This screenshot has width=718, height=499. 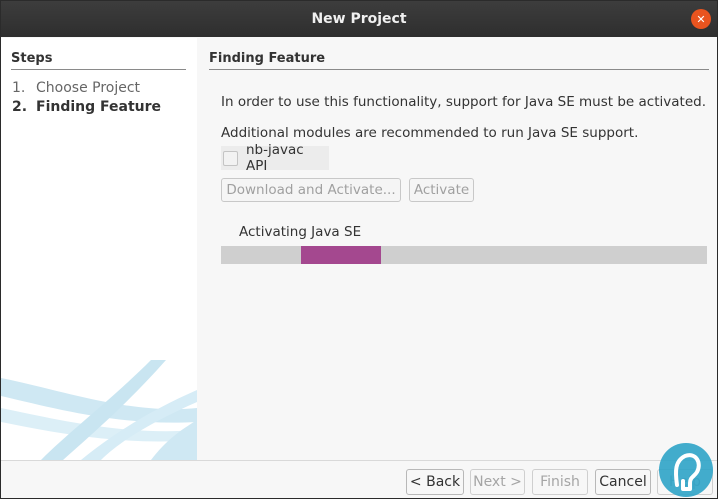 I want to click on page-title: Finding Feature, so click(x=267, y=58).